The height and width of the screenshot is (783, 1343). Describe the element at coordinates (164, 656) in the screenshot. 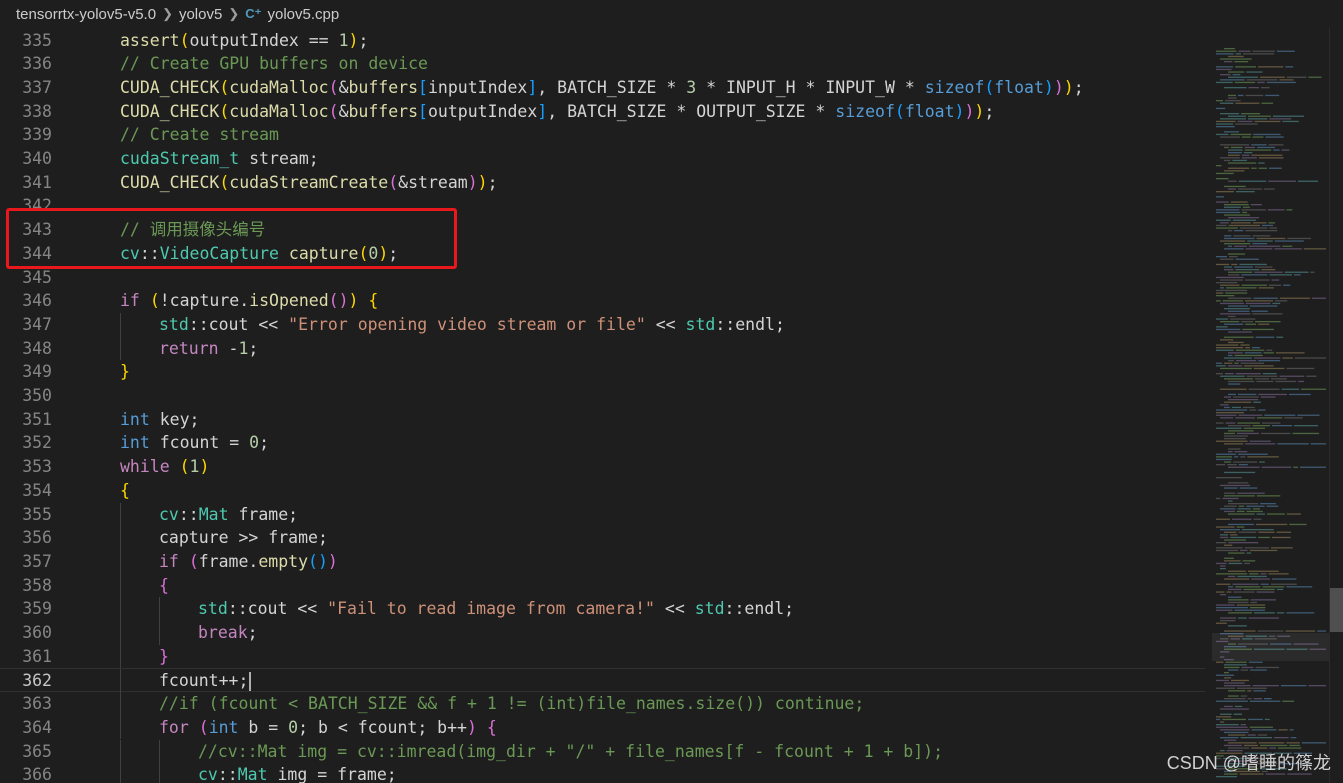

I see `code-token: }` at that location.